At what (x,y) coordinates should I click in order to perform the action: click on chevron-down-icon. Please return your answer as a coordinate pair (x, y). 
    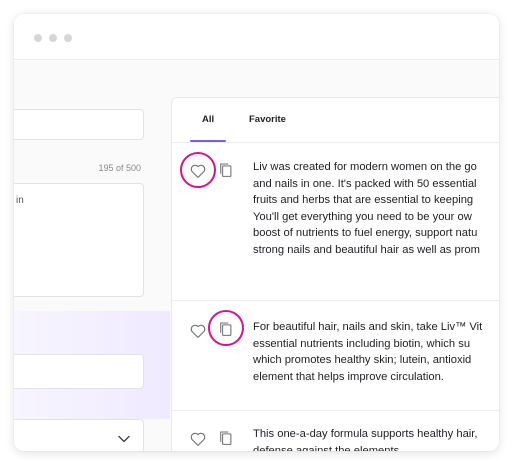
    Looking at the image, I should click on (124, 439).